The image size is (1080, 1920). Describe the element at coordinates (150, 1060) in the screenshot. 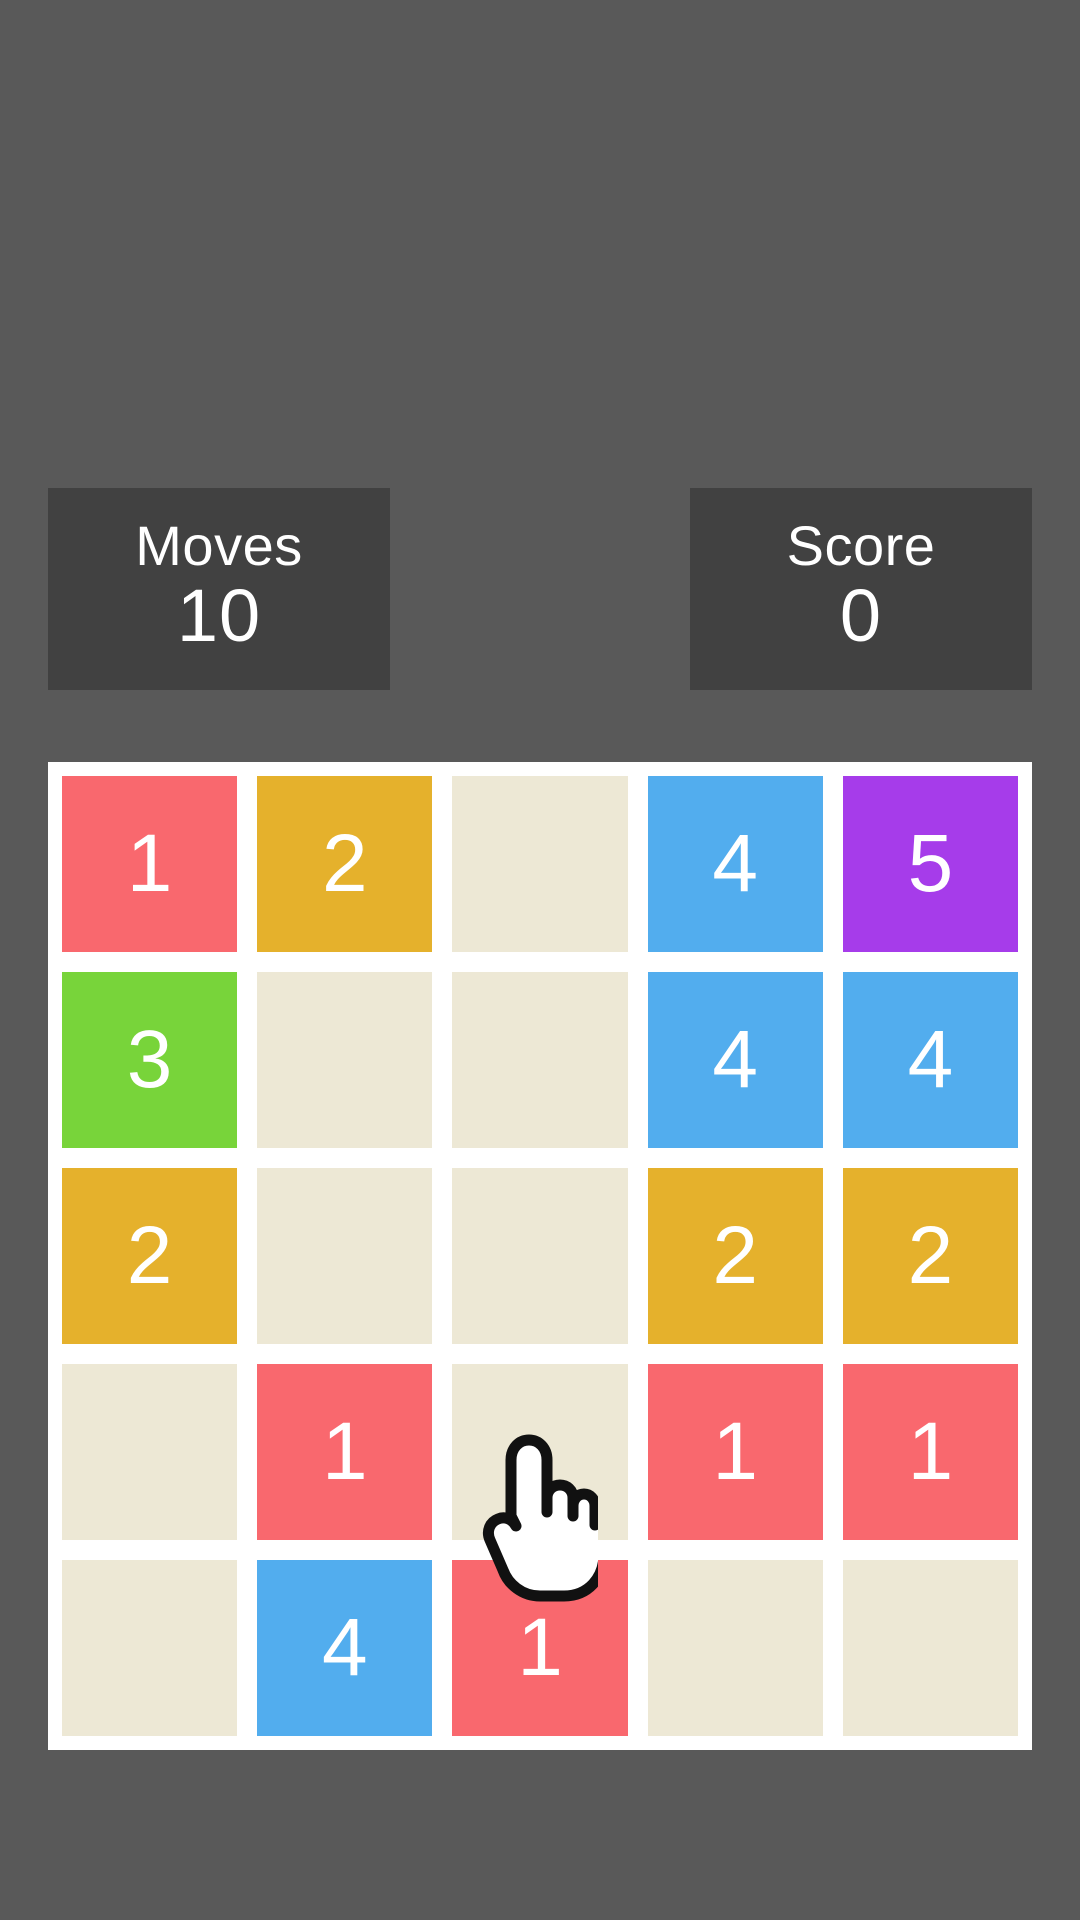

I see `tile-value: 3` at that location.